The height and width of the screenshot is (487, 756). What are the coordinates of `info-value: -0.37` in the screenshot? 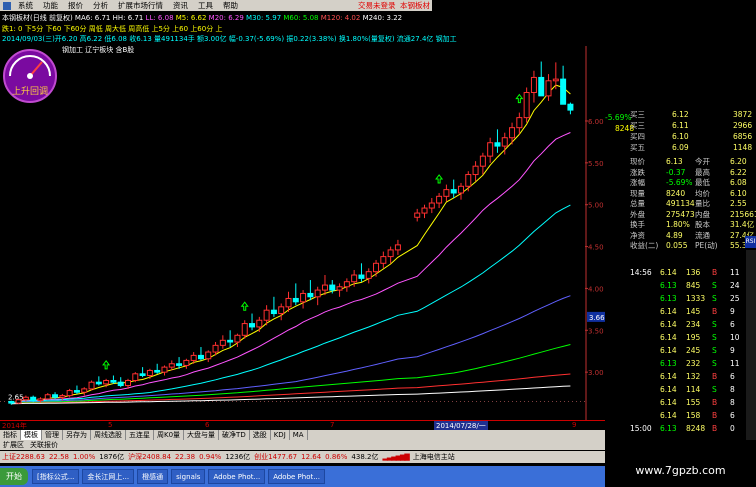 It's located at (676, 172).